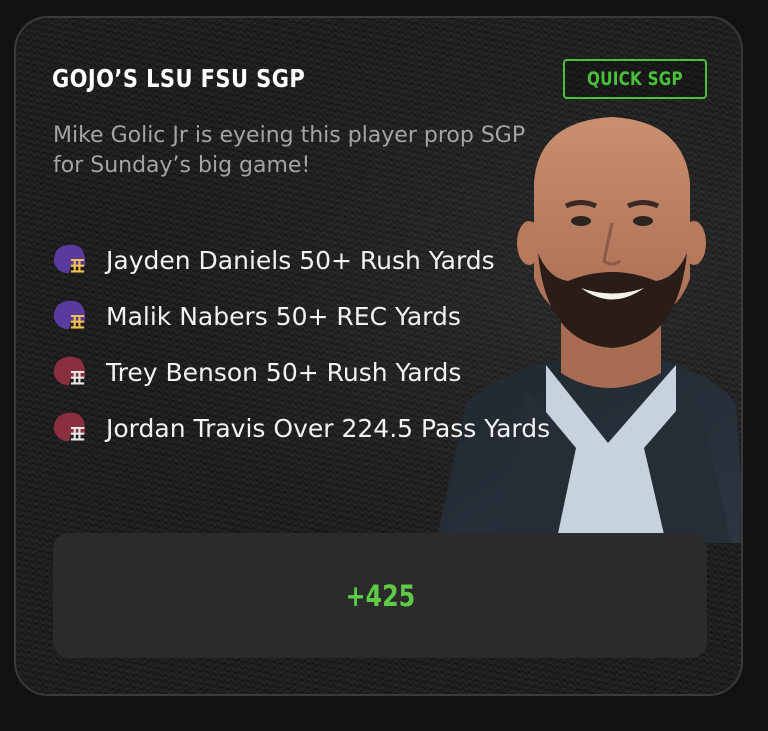 The image size is (768, 731). I want to click on sgp-leg: Malik Nabers 50+ REC Yards, so click(300, 316).